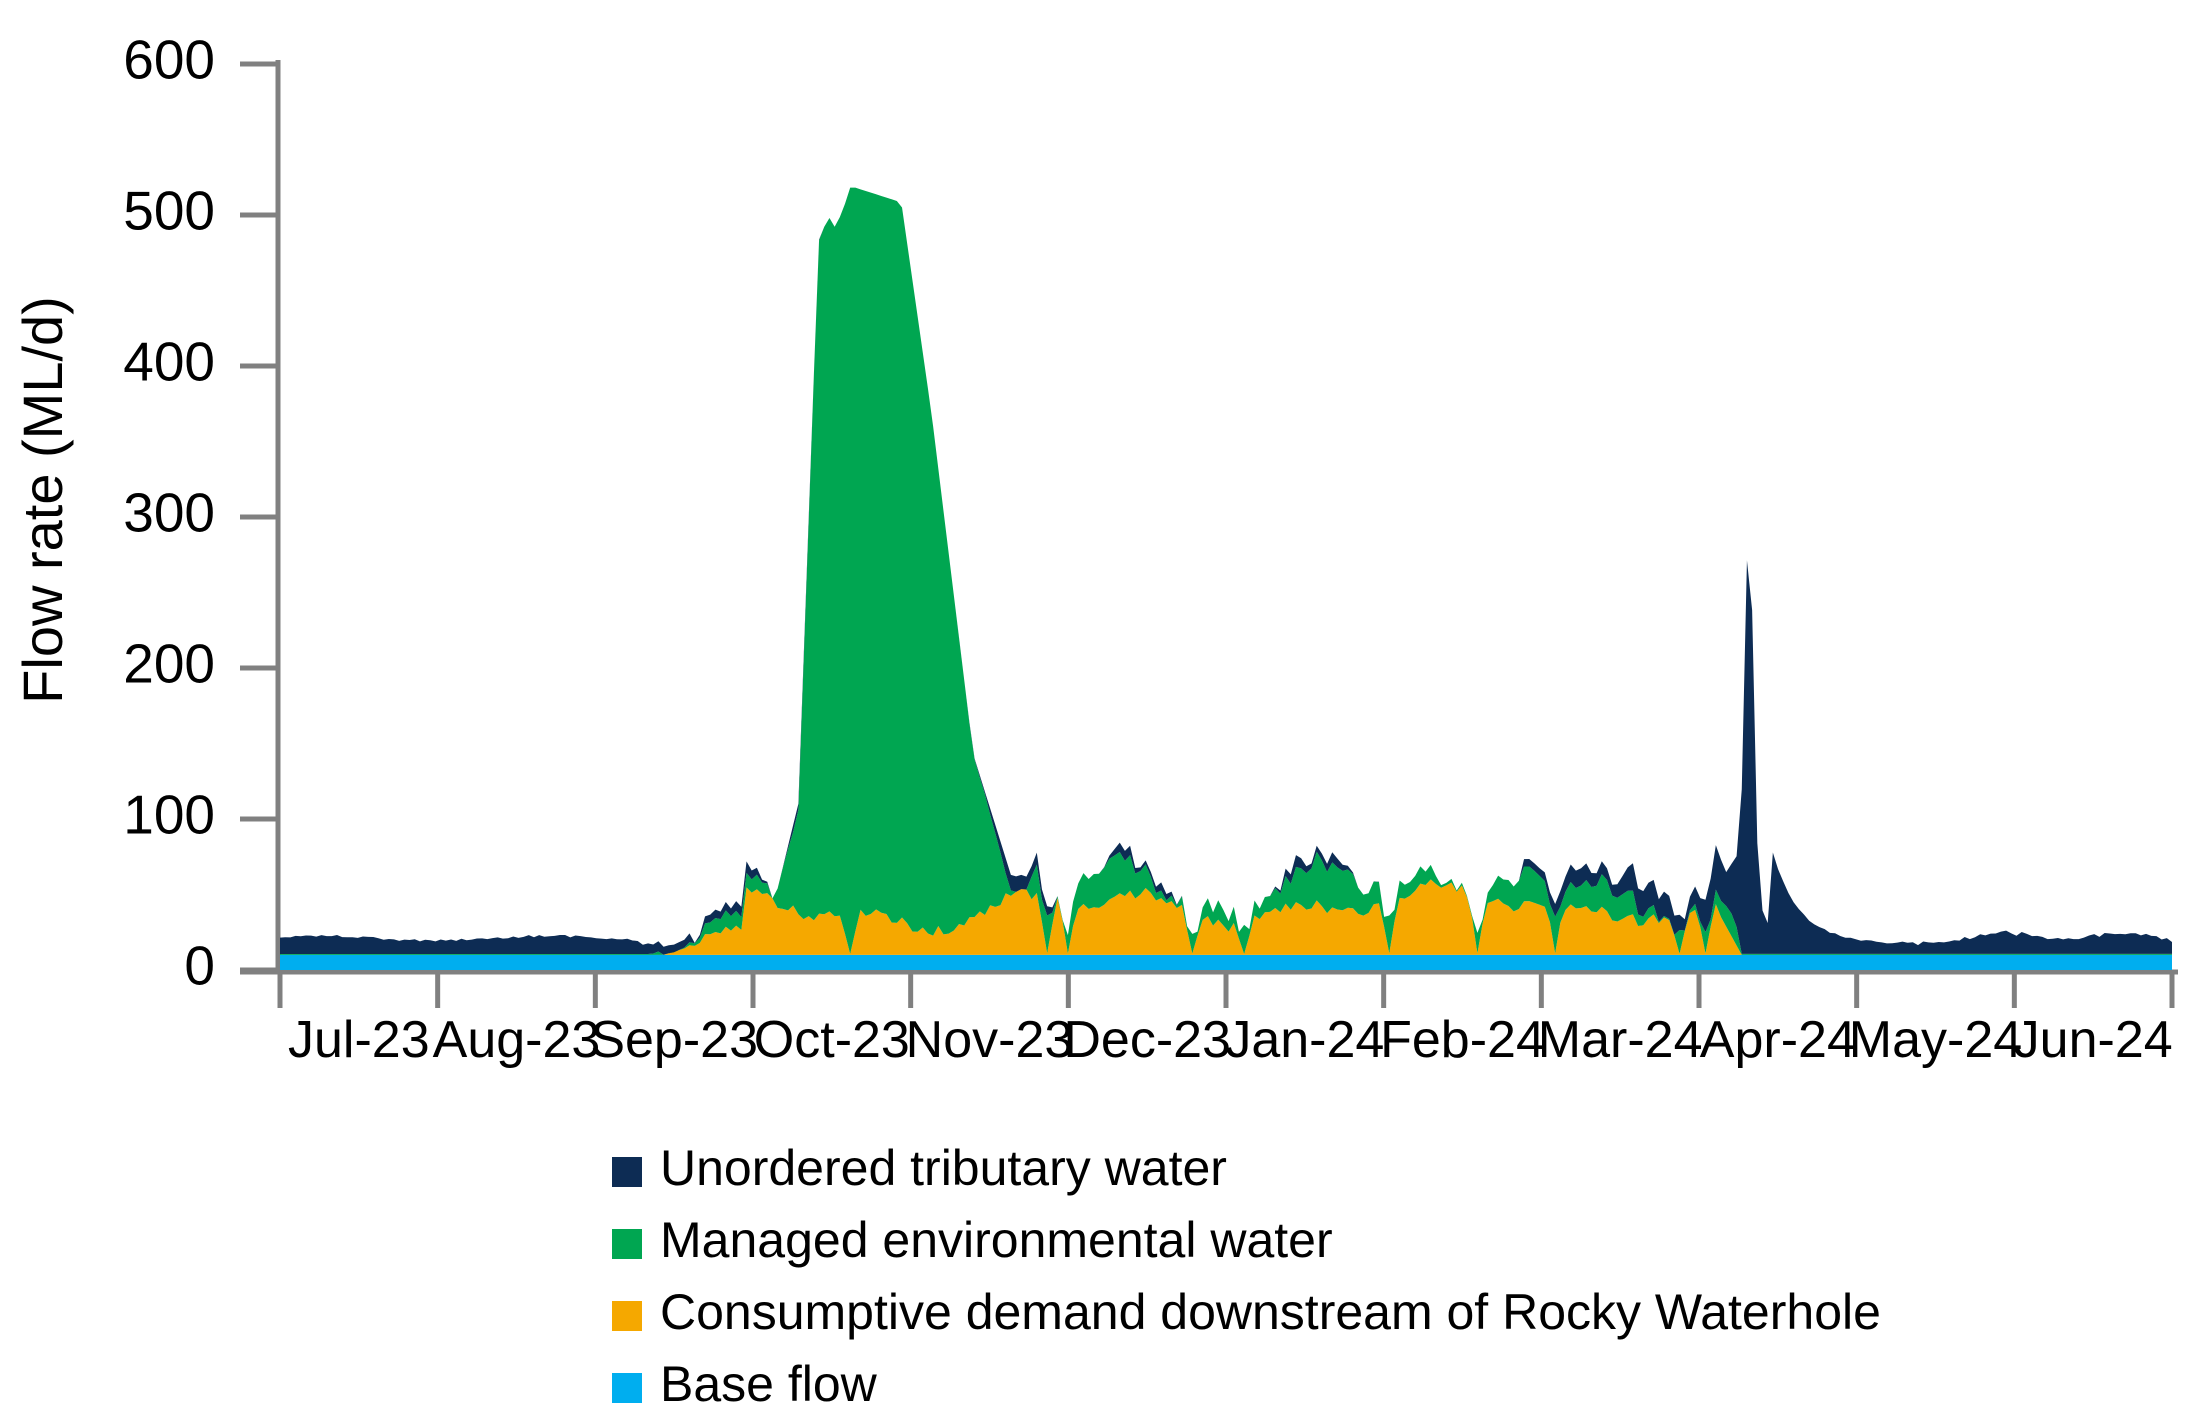 This screenshot has width=2204, height=1423. I want to click on y-axis-ticks: 0 100 200 300 400 500 600, so click(200, 513).